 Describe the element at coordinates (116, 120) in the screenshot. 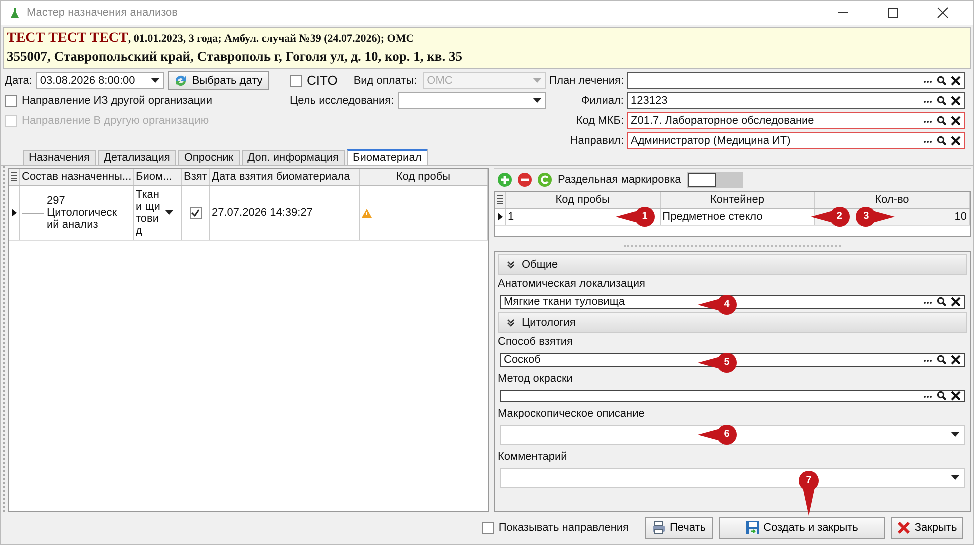

I see `checkbox-label: Направление В другую организацию` at that location.